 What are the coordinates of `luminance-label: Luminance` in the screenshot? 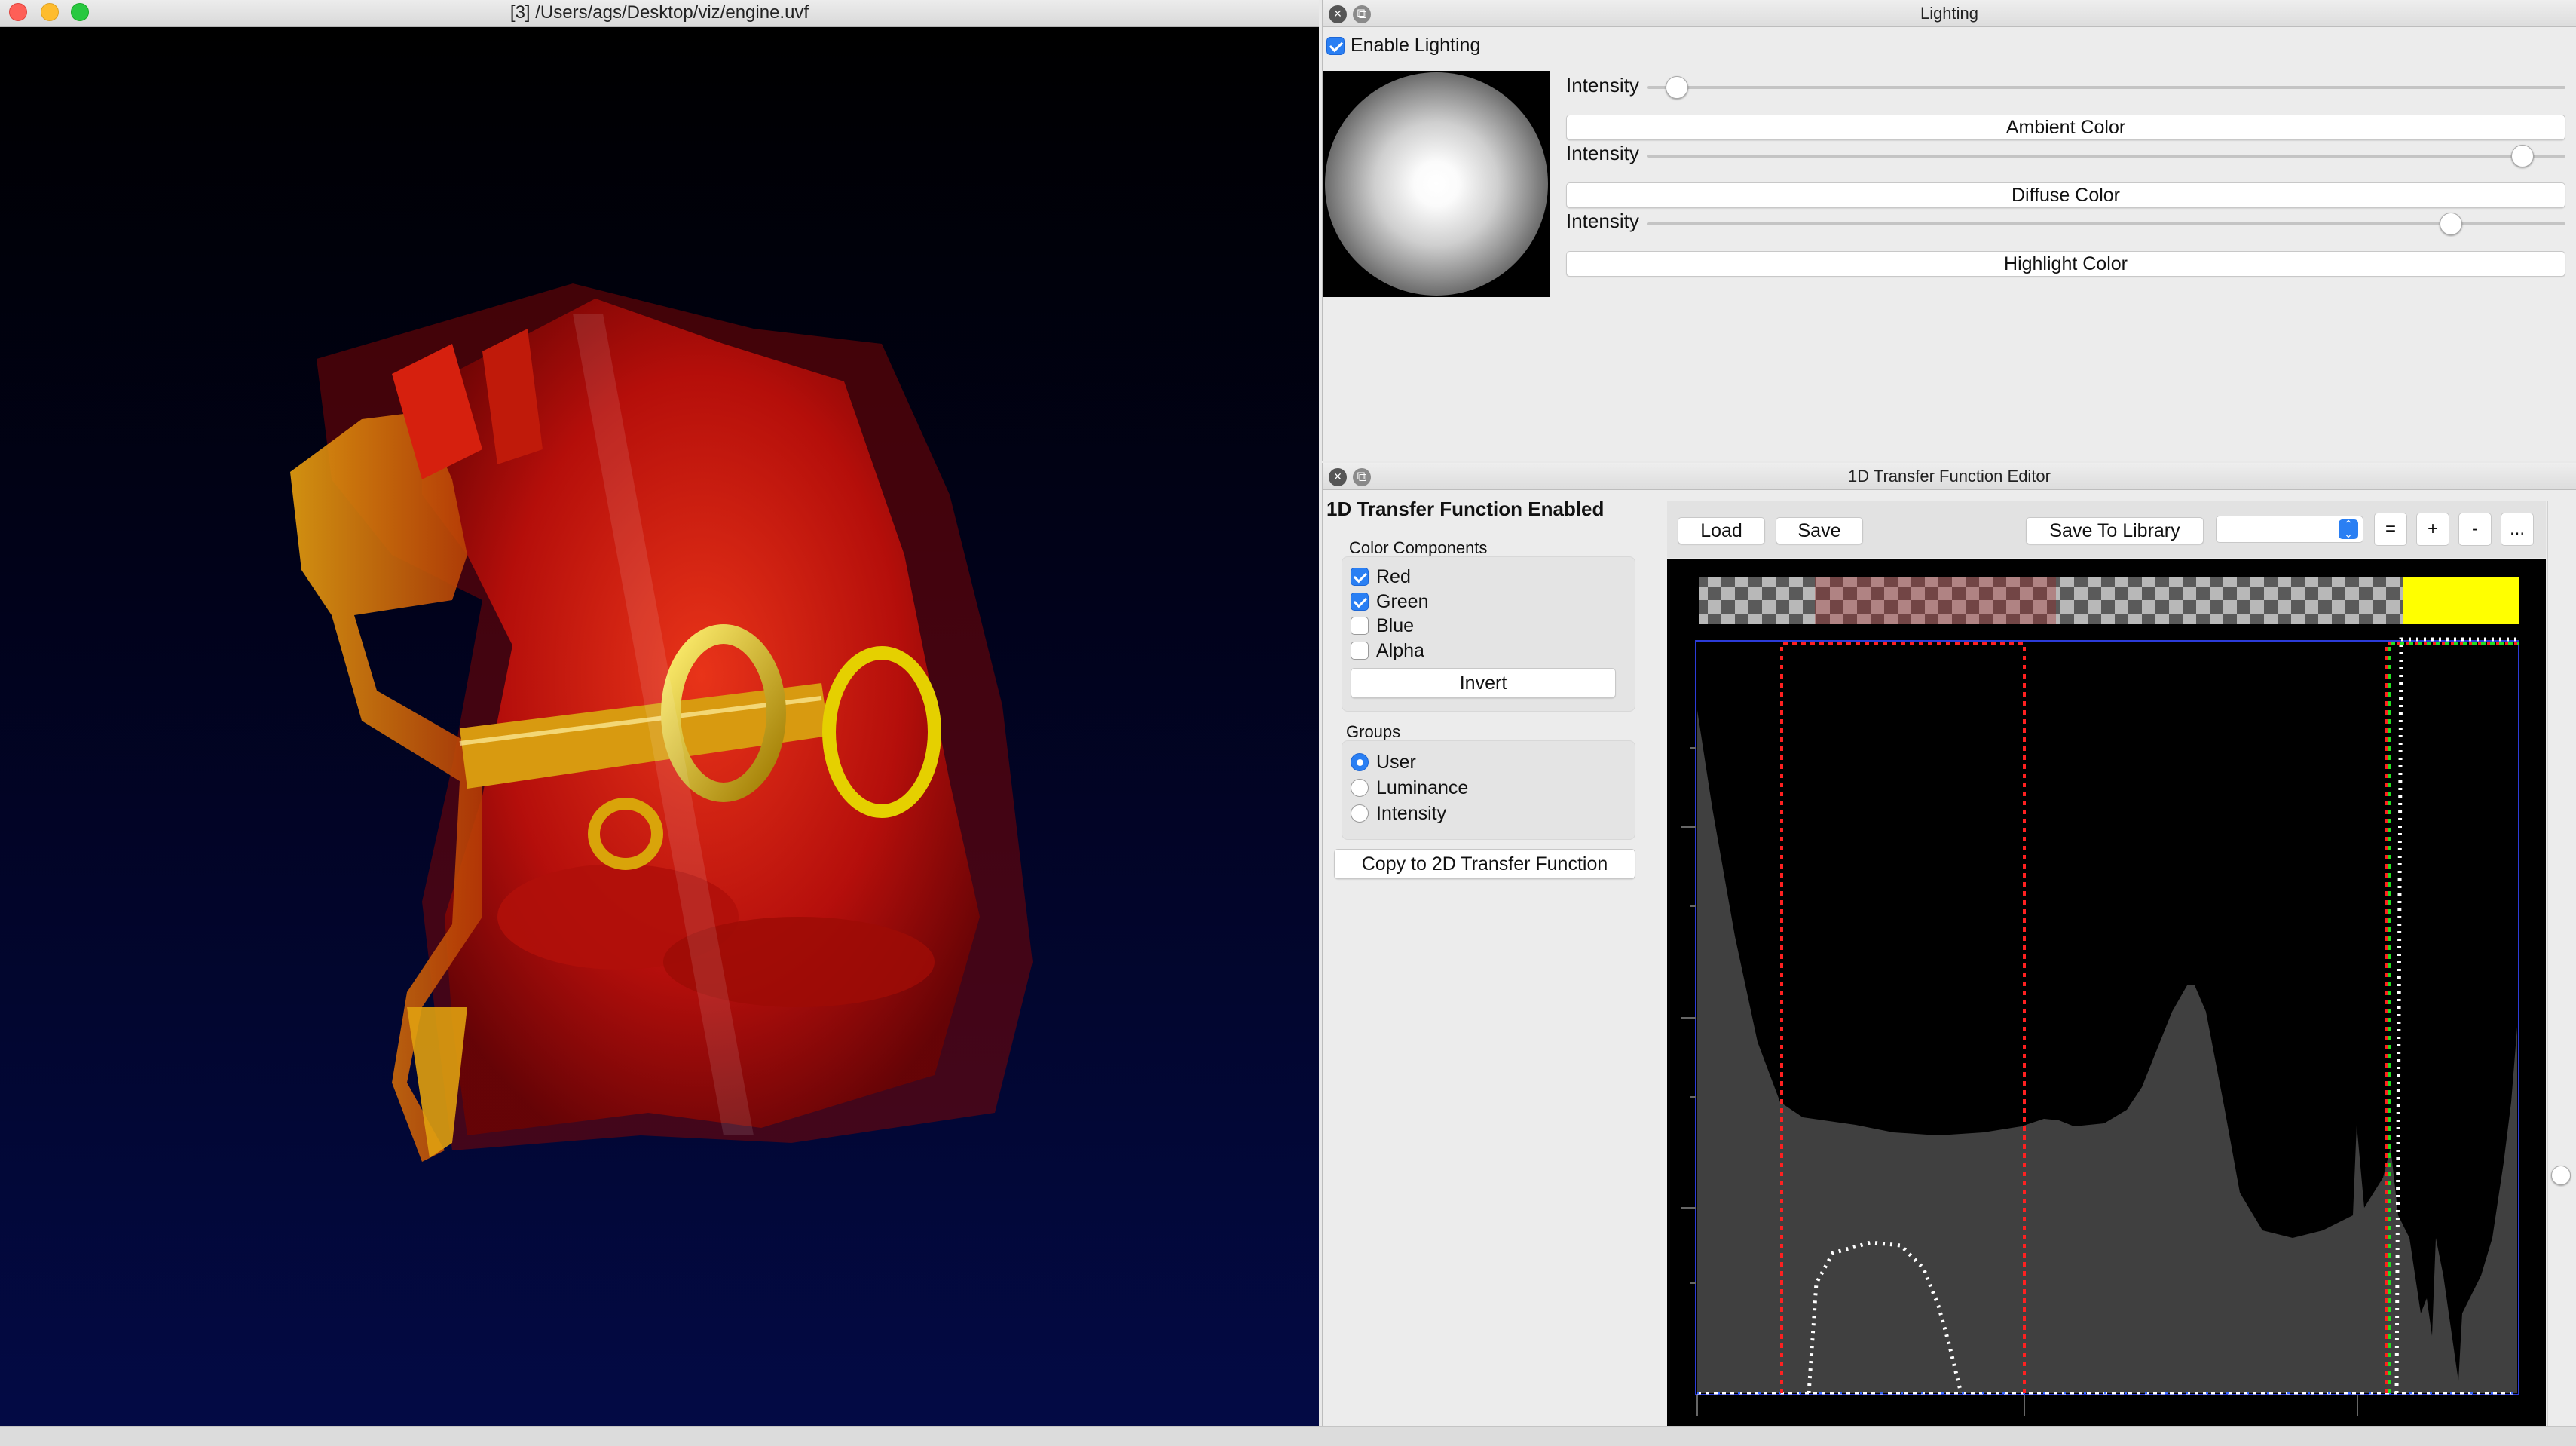 It's located at (1422, 787).